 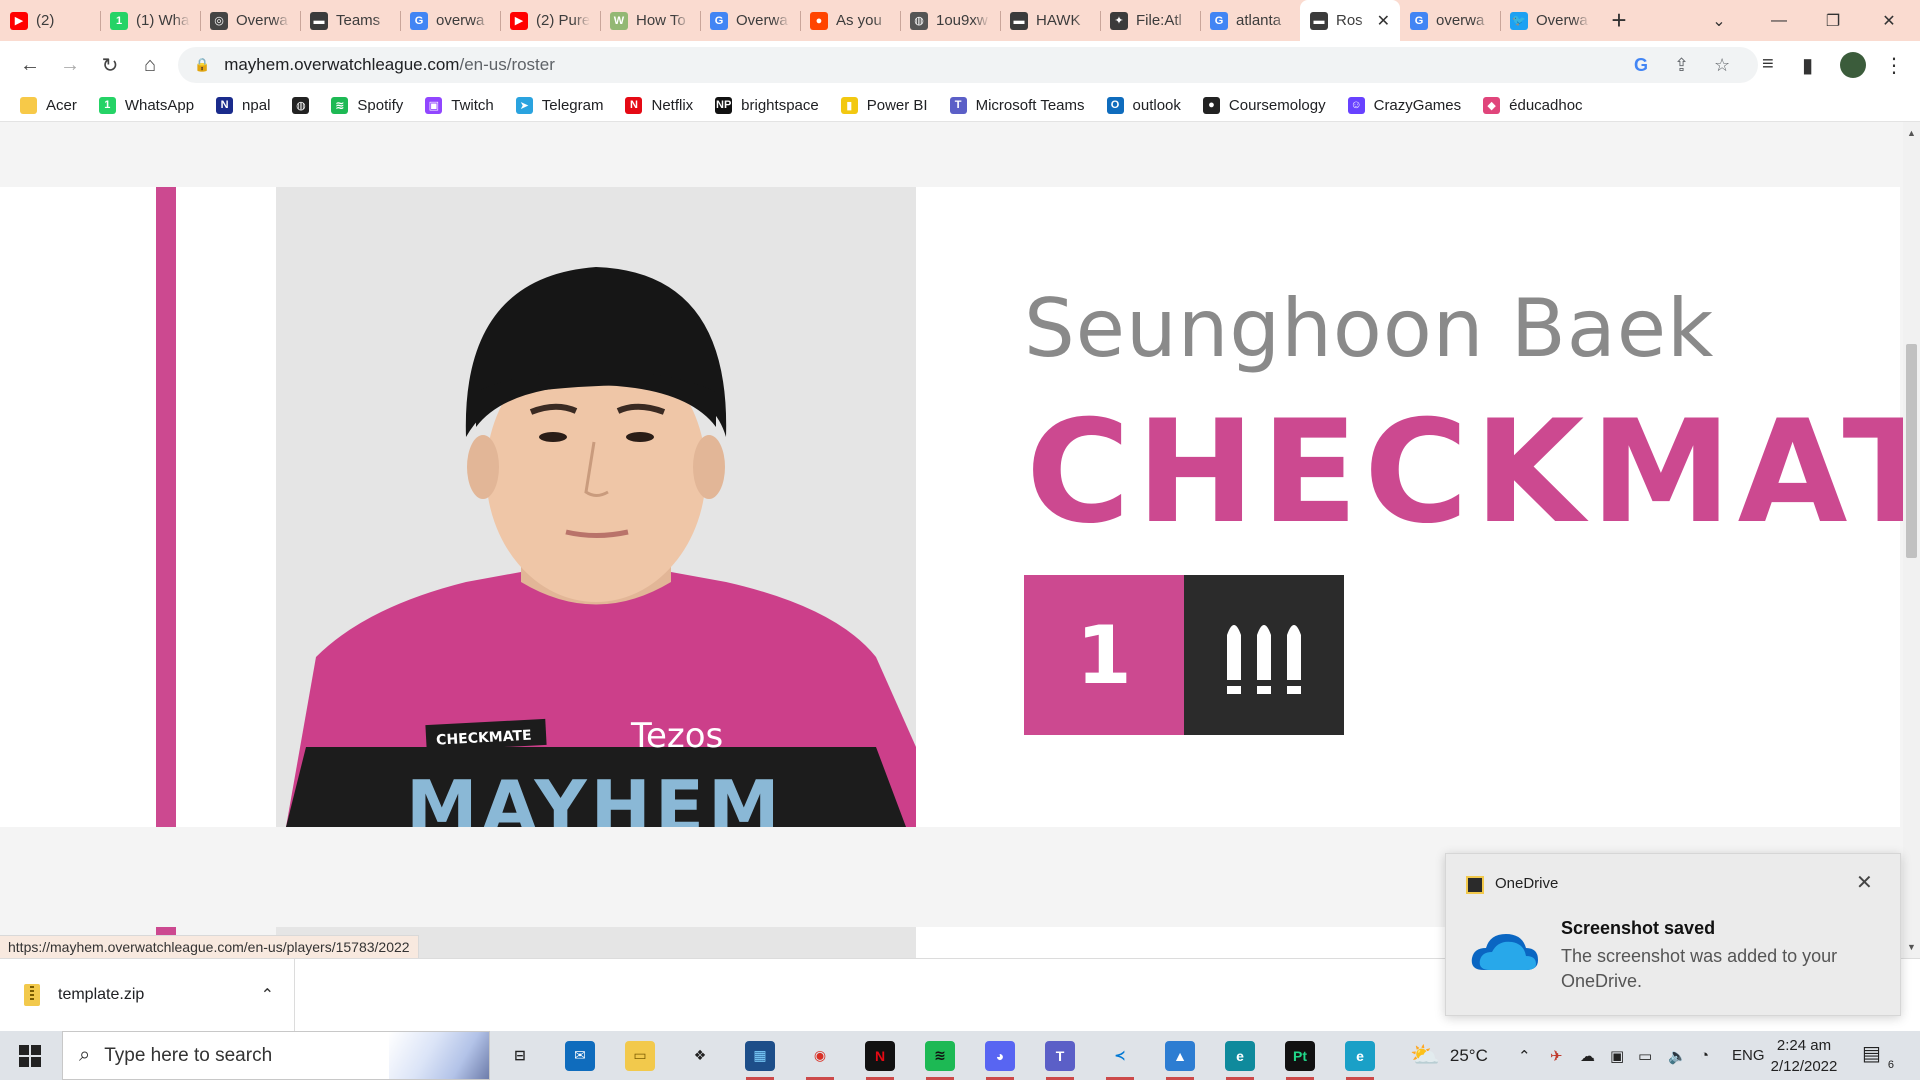 I want to click on weather-temperature: 25°C, so click(x=1468, y=1055).